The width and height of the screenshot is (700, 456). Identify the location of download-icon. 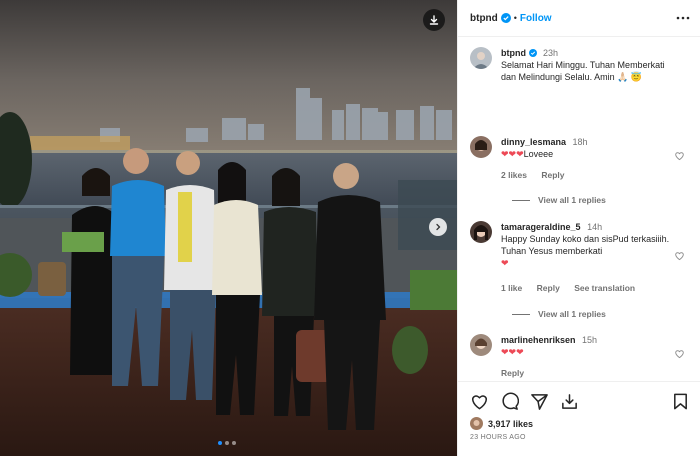
(434, 20).